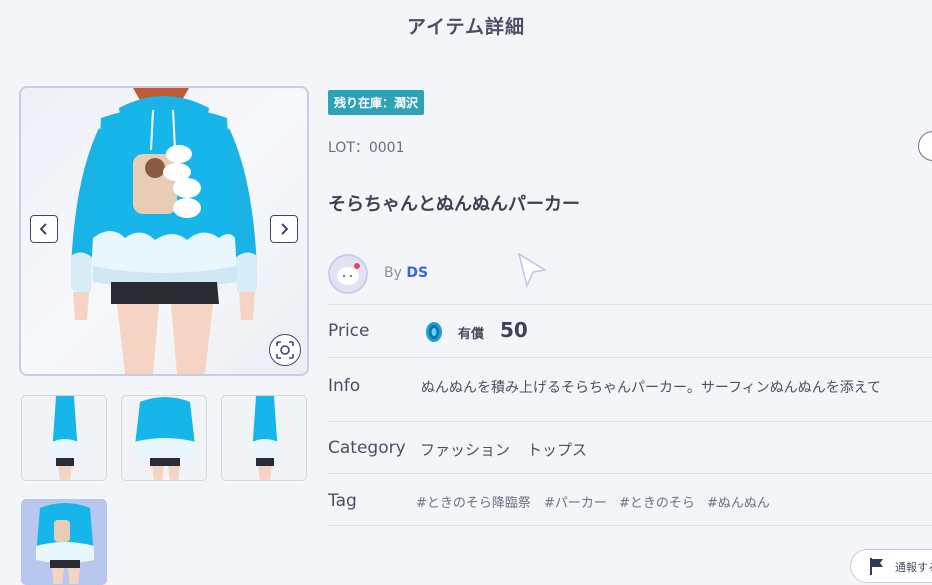 The image size is (932, 585). I want to click on report-button: 通報する, so click(891, 566).